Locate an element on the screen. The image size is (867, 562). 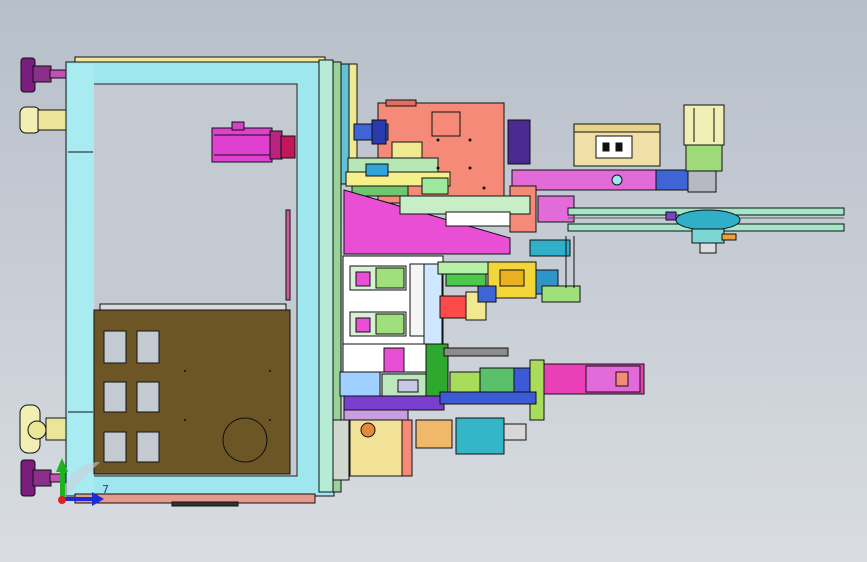
wedge-plate is located at coordinates (437, 222).